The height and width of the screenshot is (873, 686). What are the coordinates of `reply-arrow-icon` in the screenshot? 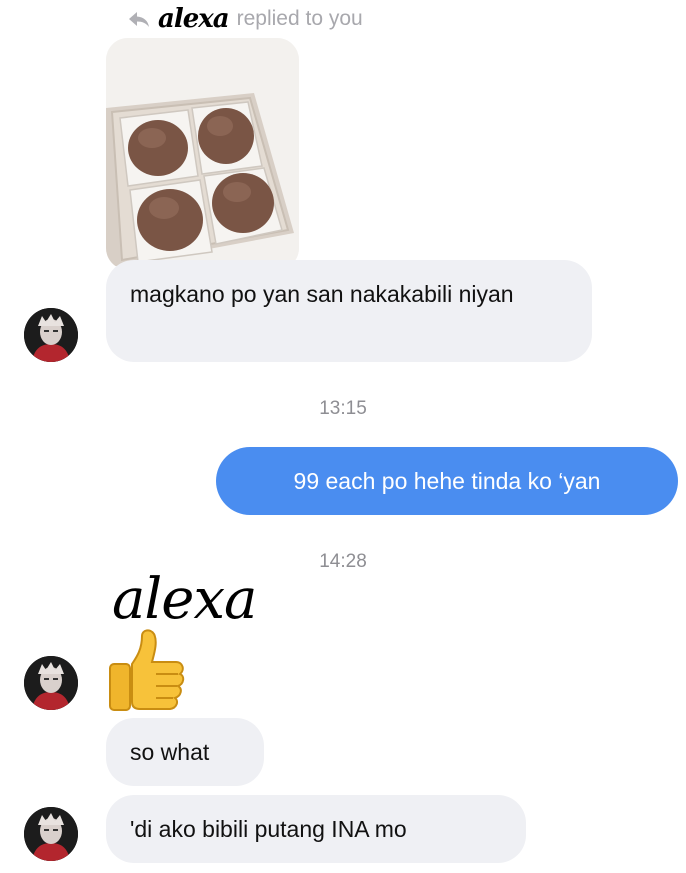 It's located at (139, 19).